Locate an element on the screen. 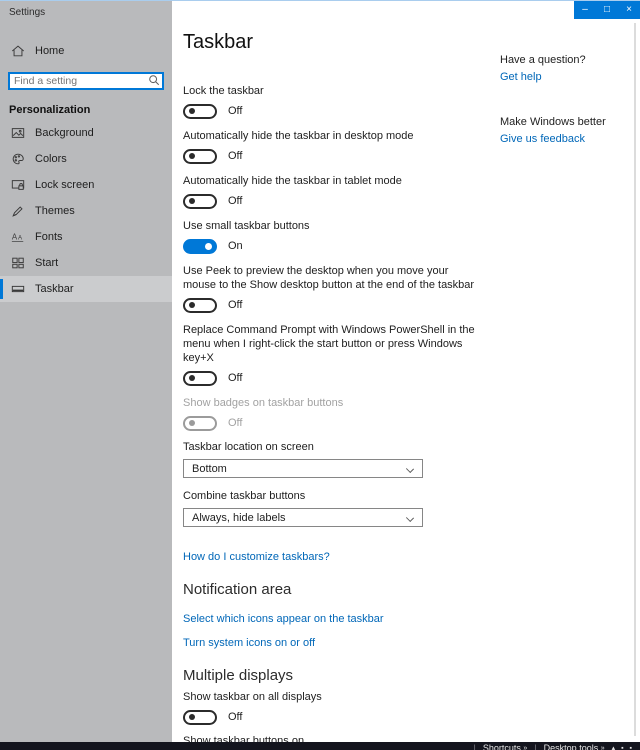 The height and width of the screenshot is (750, 640). sidebar-item-themes: Themes is located at coordinates (86, 211).